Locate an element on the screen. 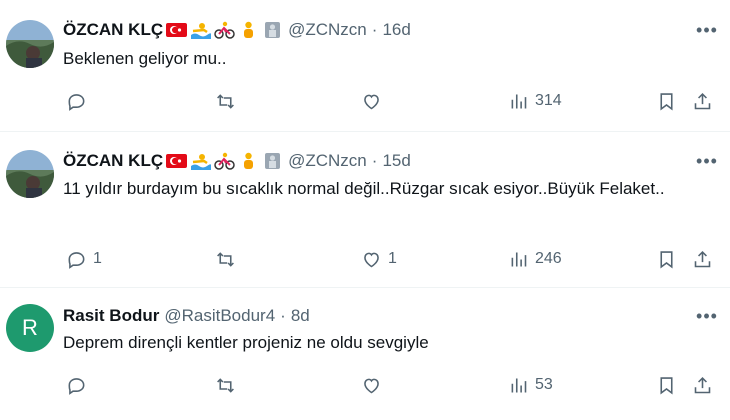 The width and height of the screenshot is (730, 420). action-bar: 1 1 246 is located at coordinates (389, 259).